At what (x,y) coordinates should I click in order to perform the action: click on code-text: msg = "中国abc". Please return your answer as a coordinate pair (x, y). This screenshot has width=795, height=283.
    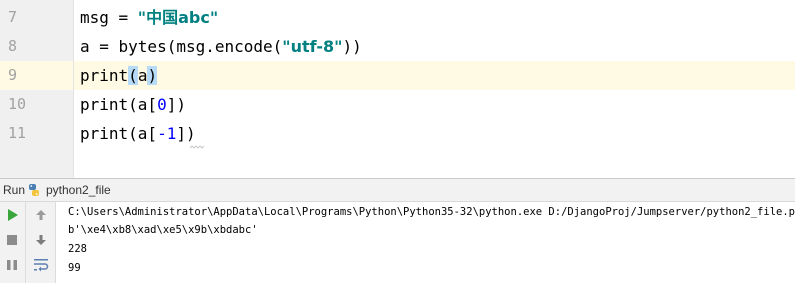
    Looking at the image, I should click on (149, 17).